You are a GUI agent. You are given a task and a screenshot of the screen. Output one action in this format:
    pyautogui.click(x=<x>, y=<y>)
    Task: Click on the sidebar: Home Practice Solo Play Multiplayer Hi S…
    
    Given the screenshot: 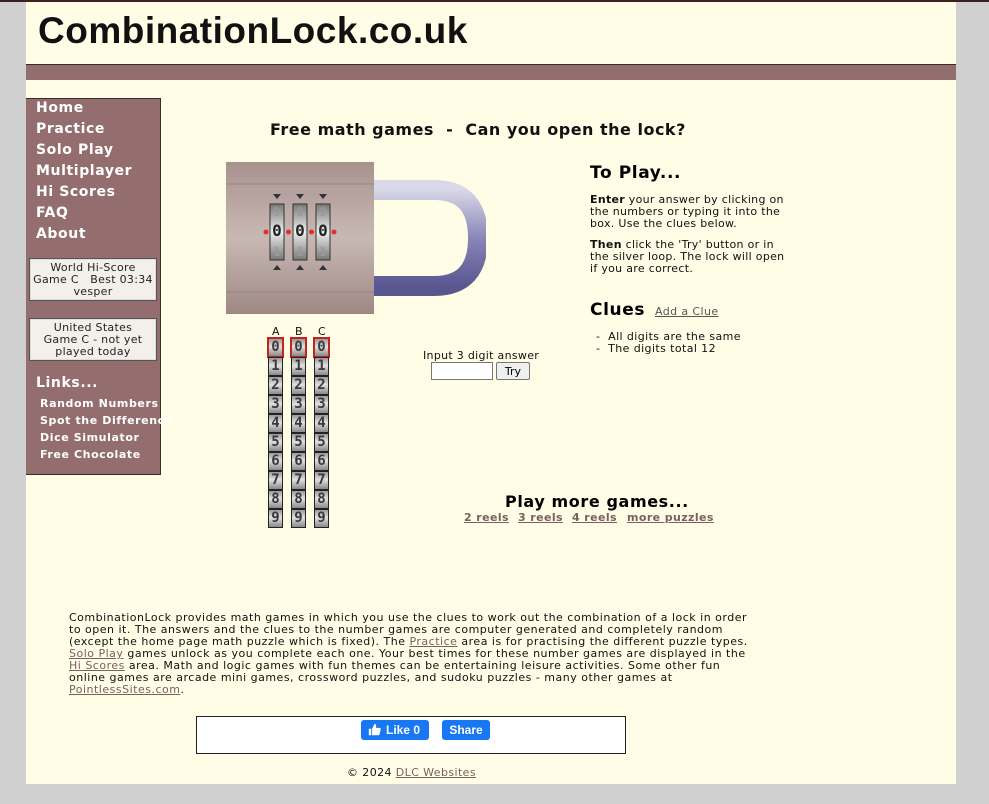 What is the action you would take?
    pyautogui.click(x=99, y=286)
    